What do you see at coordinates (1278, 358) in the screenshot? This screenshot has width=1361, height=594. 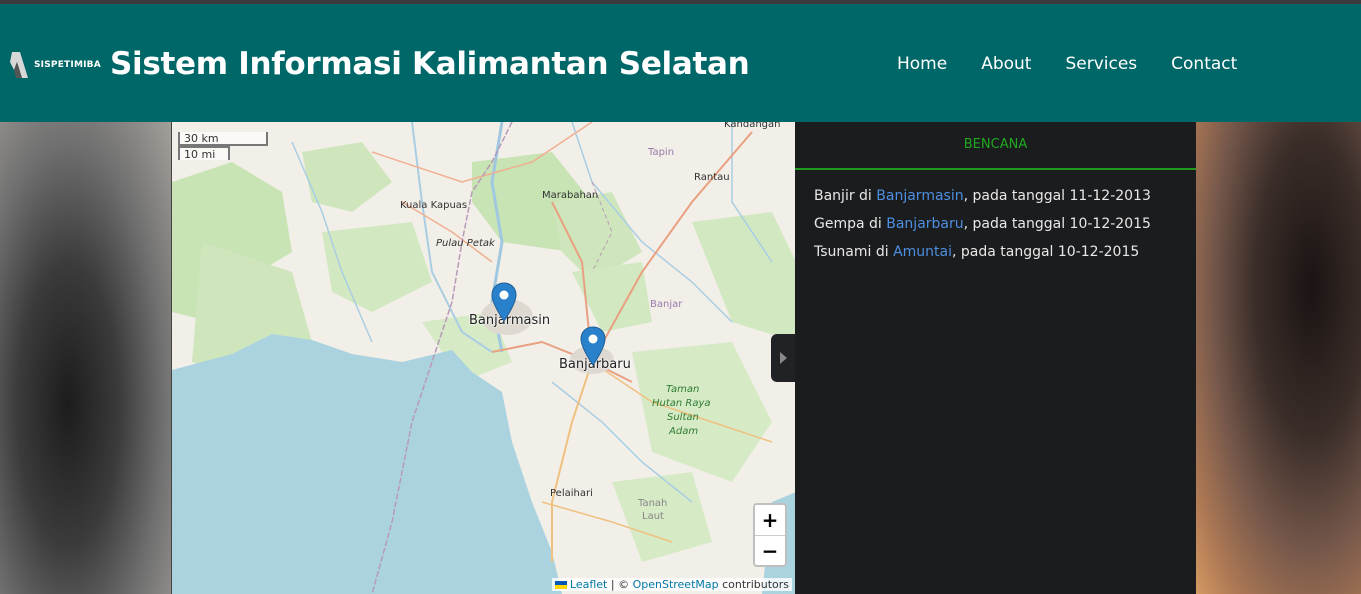 I see `background-fire-right` at bounding box center [1278, 358].